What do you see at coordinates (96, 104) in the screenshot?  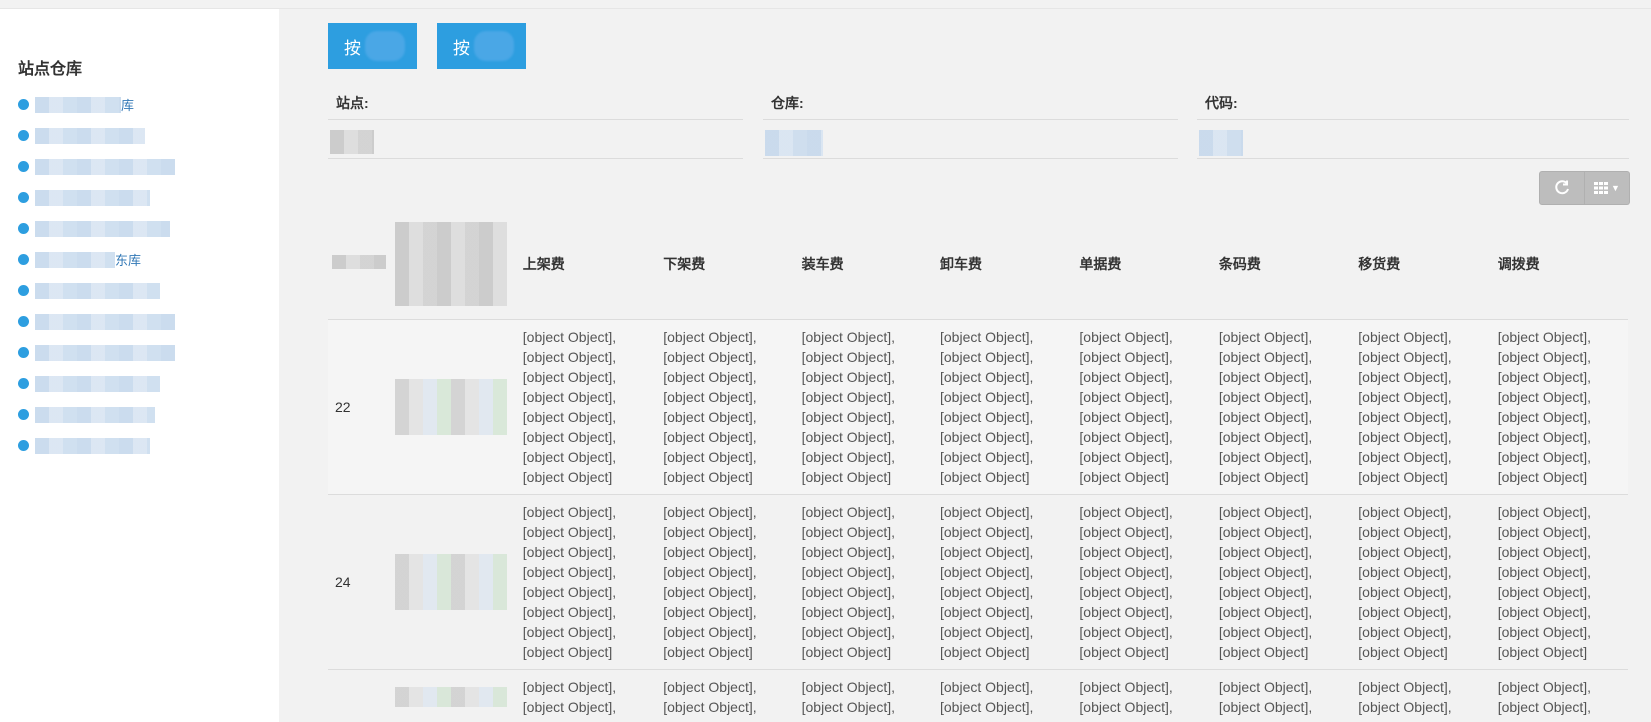 I see `tree-item: 库` at bounding box center [96, 104].